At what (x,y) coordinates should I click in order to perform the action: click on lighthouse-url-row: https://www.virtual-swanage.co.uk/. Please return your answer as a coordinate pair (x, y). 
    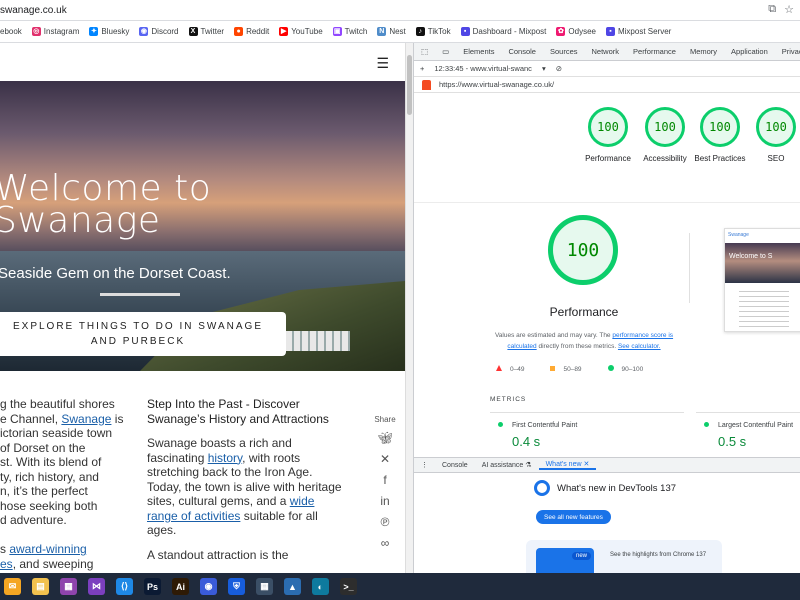
    Looking at the image, I should click on (607, 85).